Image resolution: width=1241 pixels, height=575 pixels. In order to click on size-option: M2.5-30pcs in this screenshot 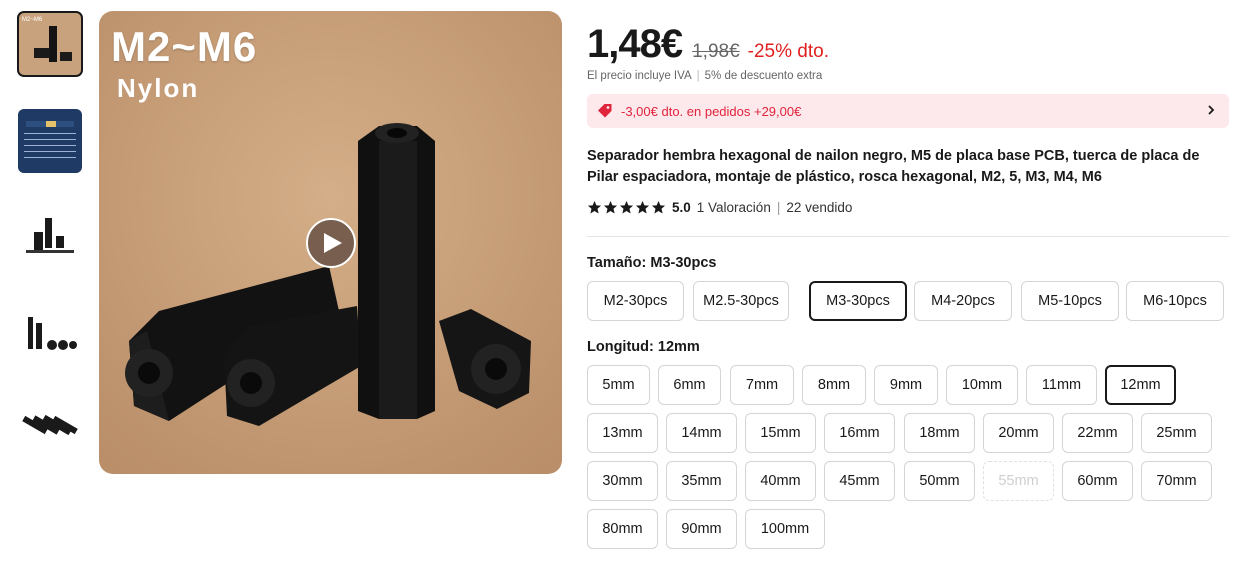, I will do `click(741, 301)`.